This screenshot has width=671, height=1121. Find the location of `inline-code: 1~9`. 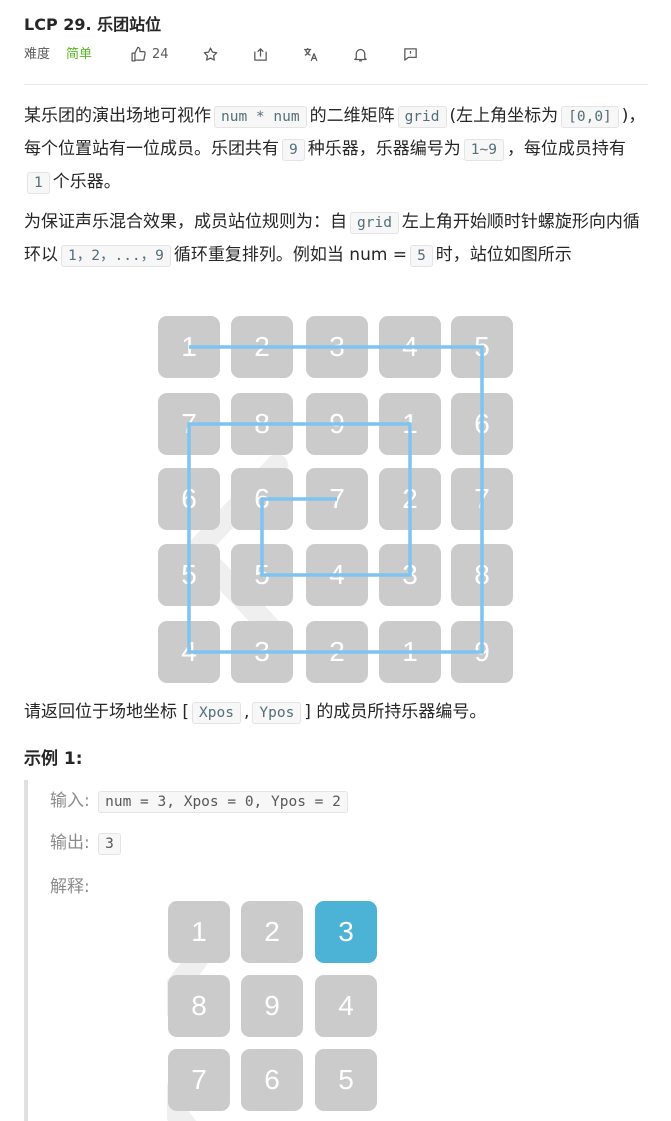

inline-code: 1~9 is located at coordinates (483, 150).